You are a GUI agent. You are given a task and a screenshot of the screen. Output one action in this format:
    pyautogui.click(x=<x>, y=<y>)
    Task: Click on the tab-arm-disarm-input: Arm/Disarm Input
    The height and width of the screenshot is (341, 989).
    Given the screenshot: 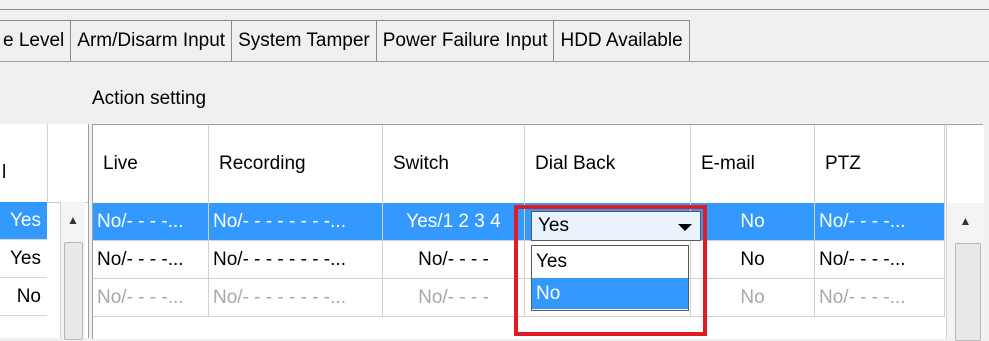 What is the action you would take?
    pyautogui.click(x=152, y=41)
    